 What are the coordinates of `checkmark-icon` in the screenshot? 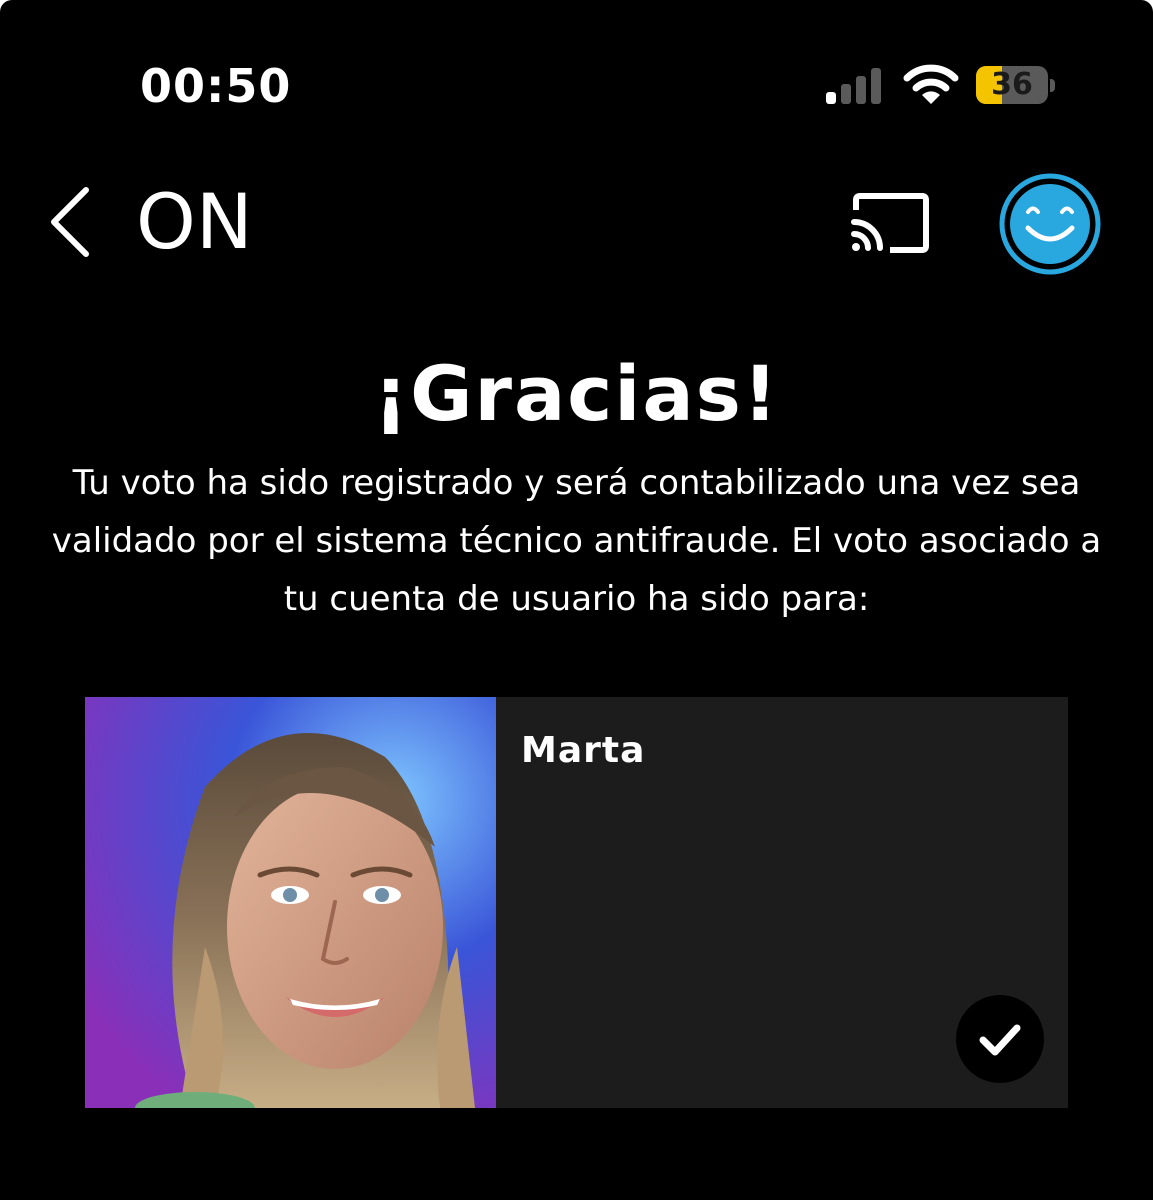 It's located at (1000, 1040).